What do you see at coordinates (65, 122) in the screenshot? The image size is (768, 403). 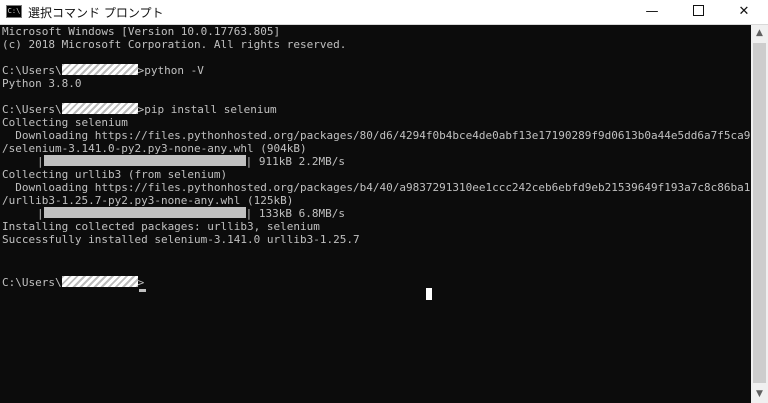 I see `console-line-collecting-selenium: Collecting selenium` at bounding box center [65, 122].